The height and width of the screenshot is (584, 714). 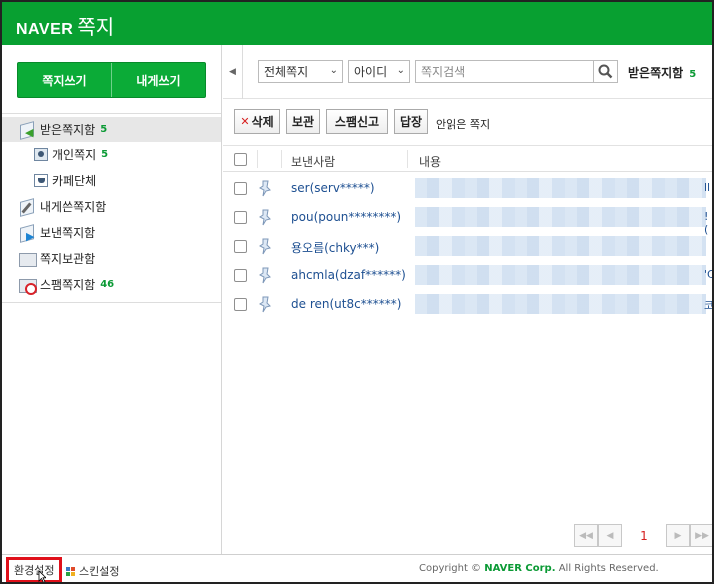 What do you see at coordinates (348, 275) in the screenshot?
I see `sender-name: ahcmla(dzaf******)` at bounding box center [348, 275].